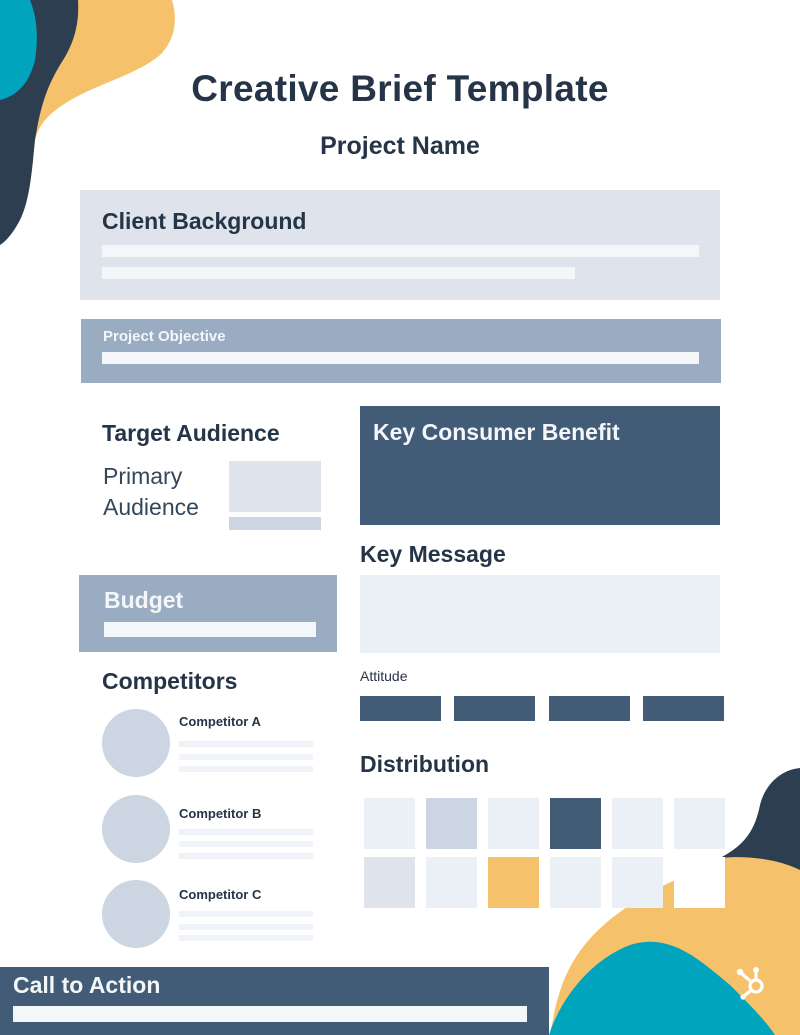 This screenshot has height=1035, width=800. Describe the element at coordinates (496, 432) in the screenshot. I see `key-consumer-benefit-title: Key Consumer Benefit` at that location.